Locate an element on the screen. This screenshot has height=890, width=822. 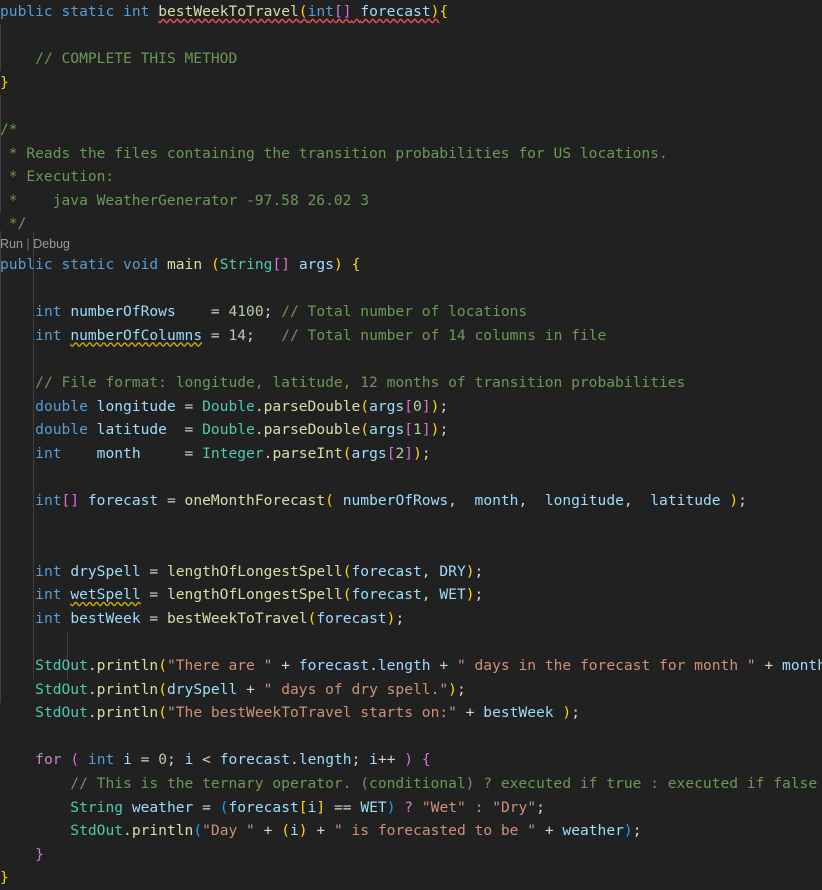
token-method-parsedouble: parseDouble is located at coordinates (312, 430).